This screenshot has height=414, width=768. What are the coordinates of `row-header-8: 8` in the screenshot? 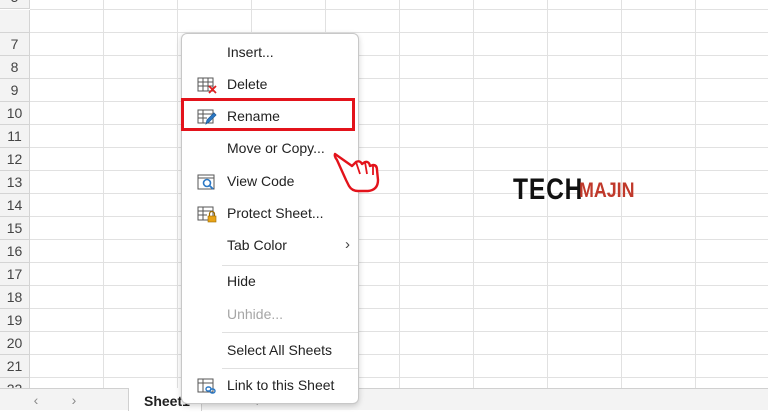 It's located at (15, 67).